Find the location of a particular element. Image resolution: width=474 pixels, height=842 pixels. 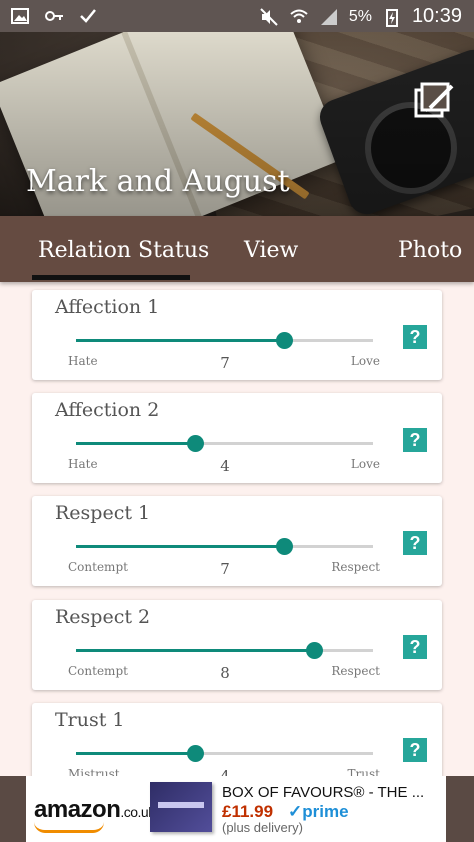

tab-photo: Photo is located at coordinates (430, 250).